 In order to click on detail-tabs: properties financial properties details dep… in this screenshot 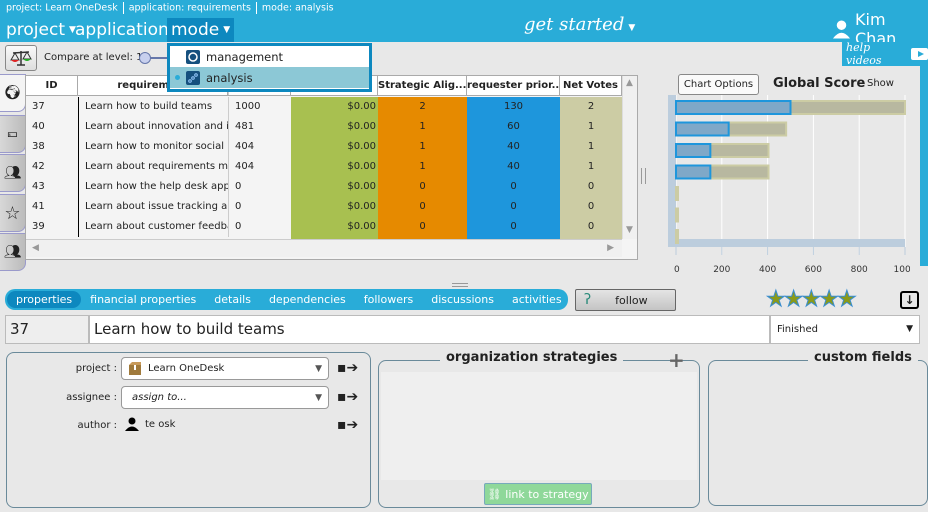, I will do `click(286, 299)`.